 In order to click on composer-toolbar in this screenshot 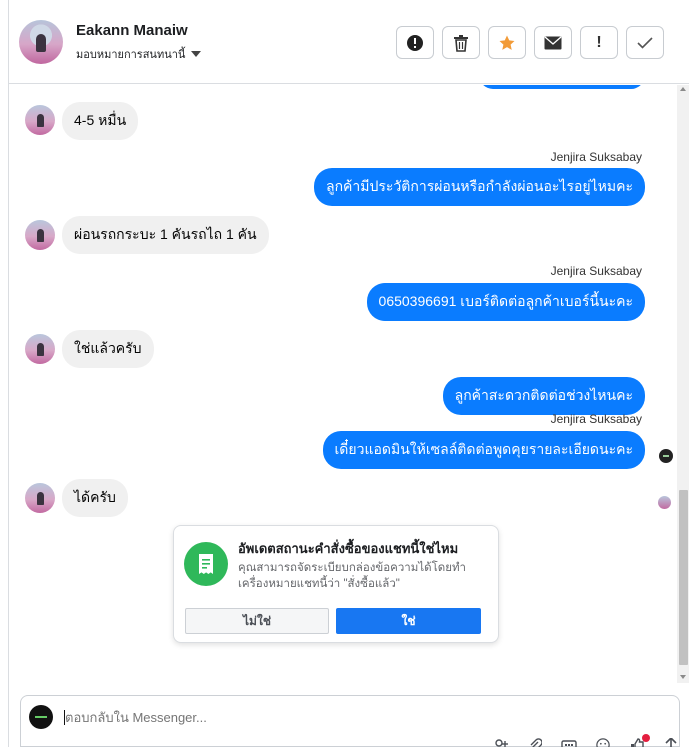, I will do `click(586, 742)`.